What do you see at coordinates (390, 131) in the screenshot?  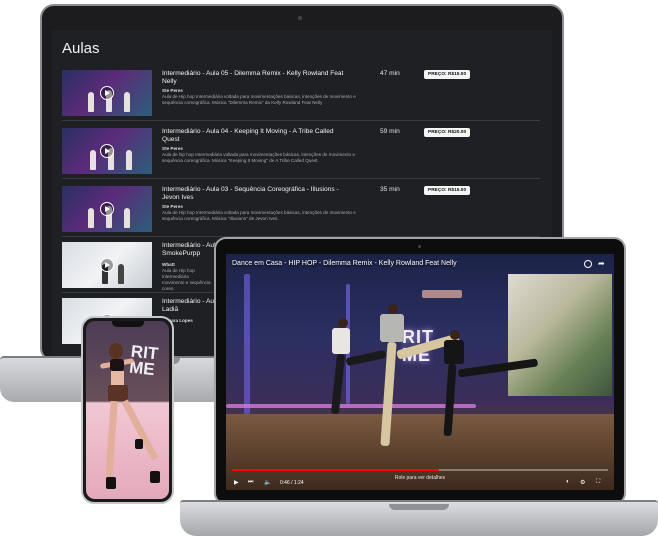 I see `lesson-duration: 59 min` at bounding box center [390, 131].